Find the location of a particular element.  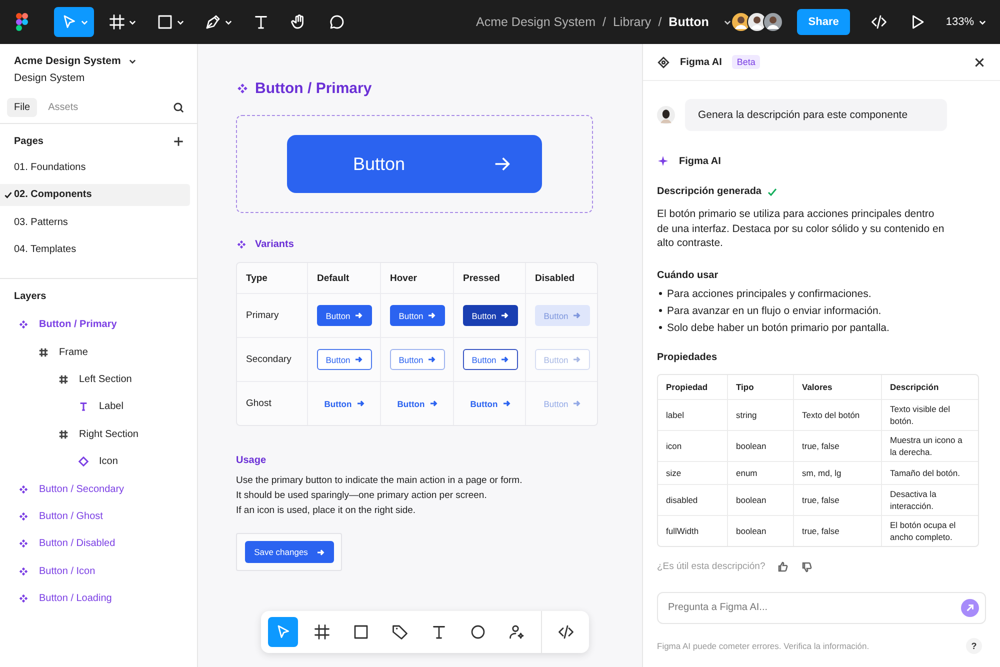

thumbs-down-icon is located at coordinates (807, 566).